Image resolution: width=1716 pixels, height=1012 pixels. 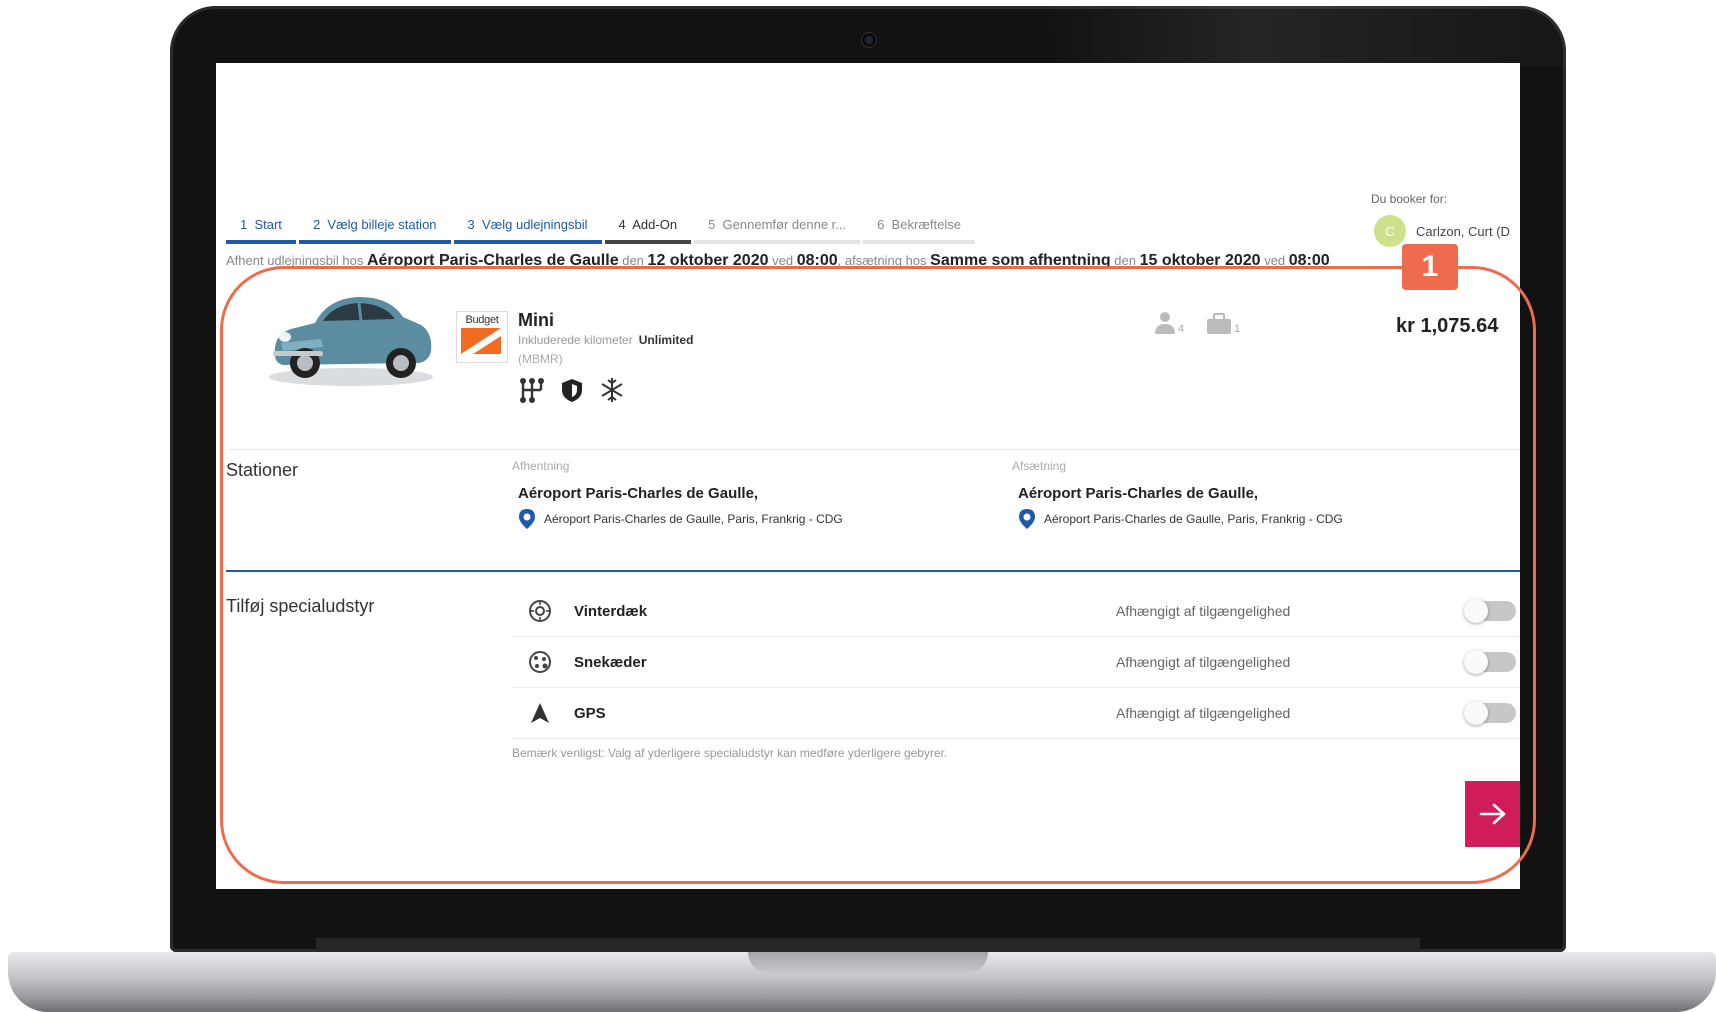 I want to click on booker-name: Carlzon, Curt (D, so click(x=1463, y=231).